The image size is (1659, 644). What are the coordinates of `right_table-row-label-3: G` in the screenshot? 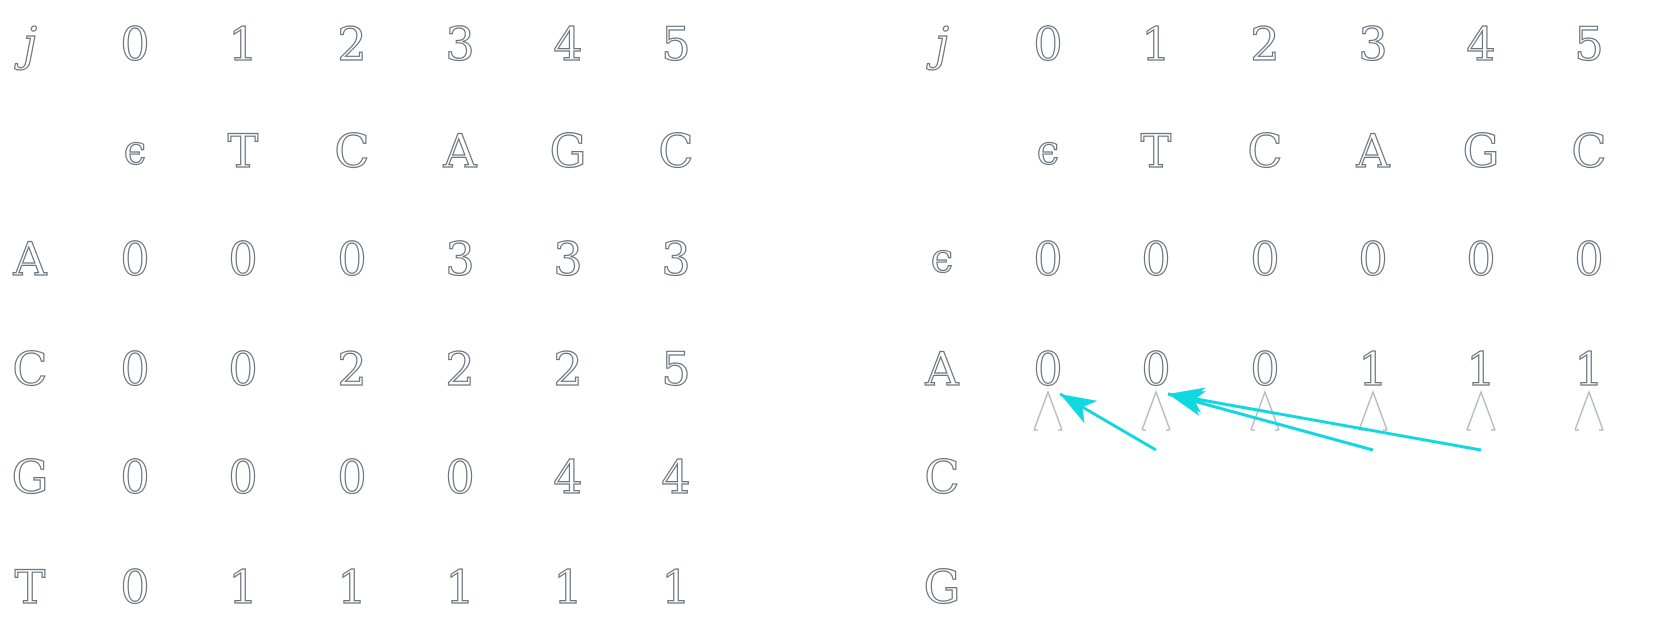 It's located at (942, 587).